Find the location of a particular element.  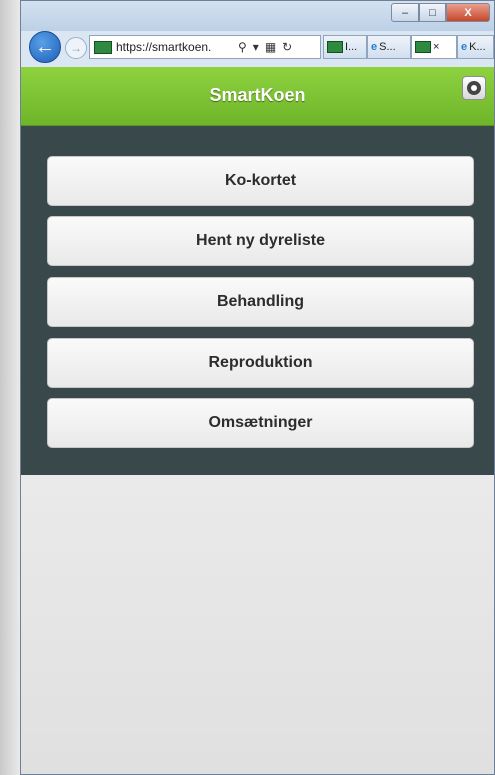

search-icon: ⚲ is located at coordinates (242, 47).